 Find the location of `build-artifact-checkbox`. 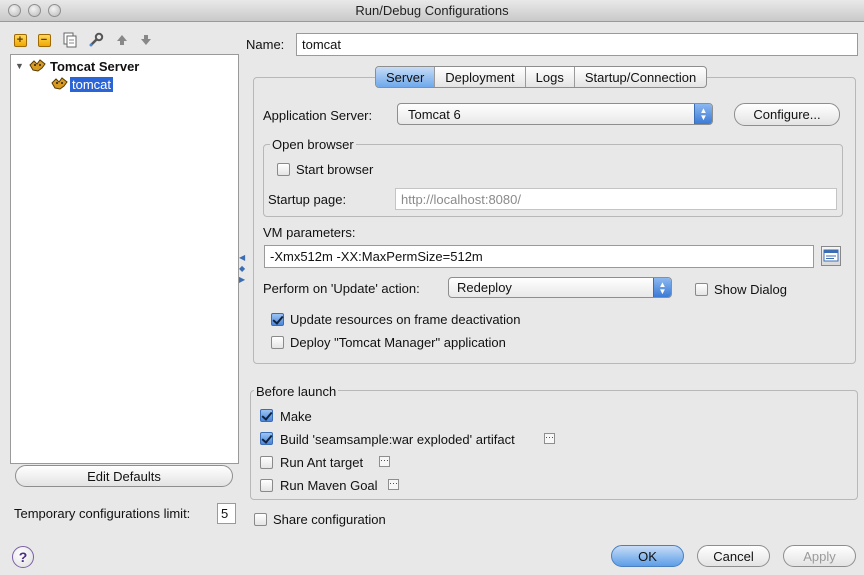

build-artifact-checkbox is located at coordinates (266, 438).